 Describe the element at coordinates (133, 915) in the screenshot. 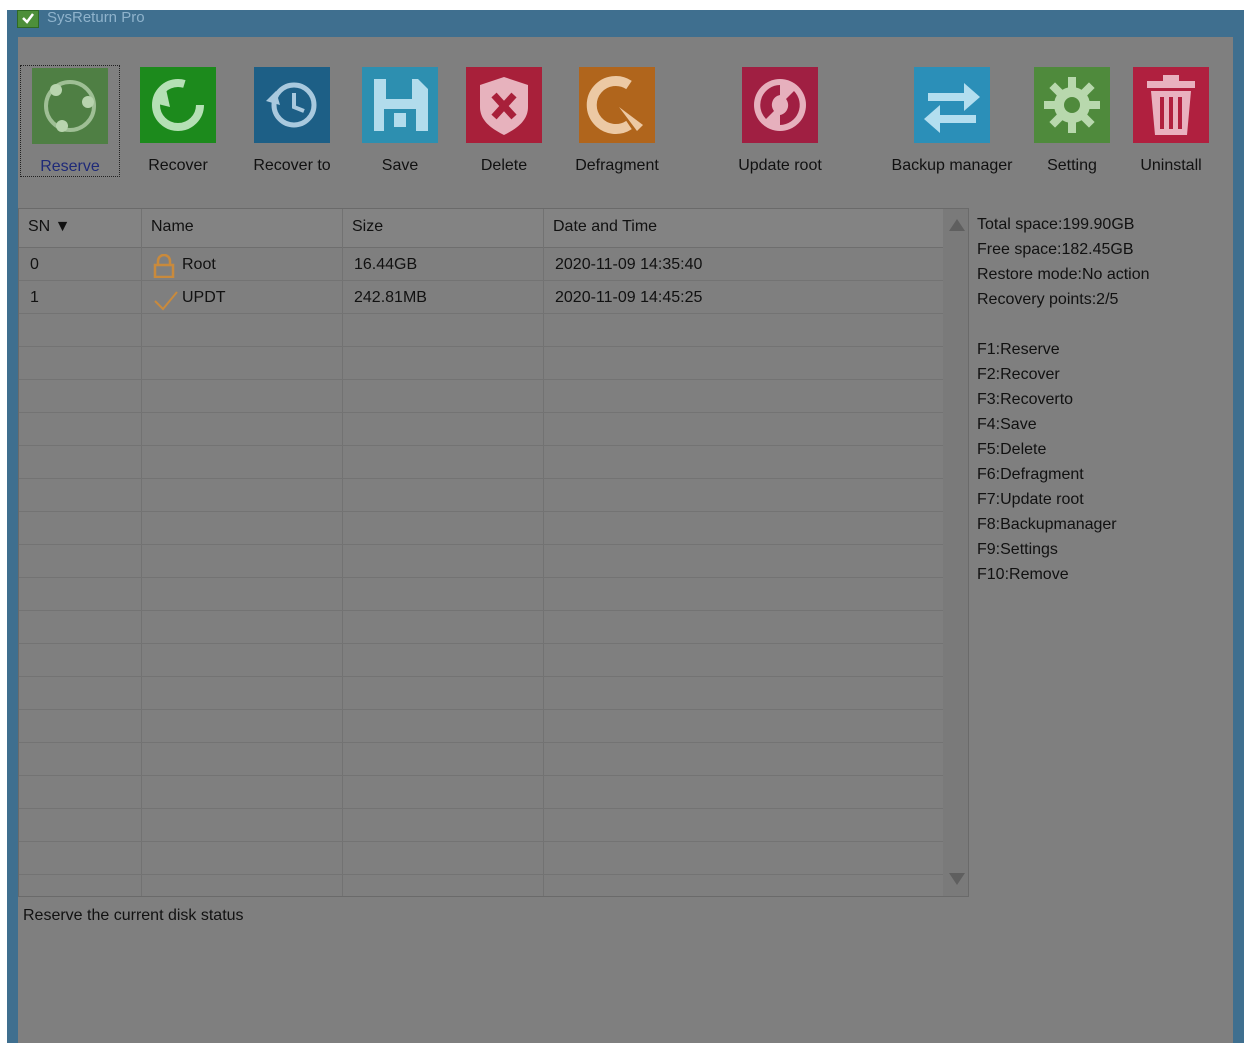

I see `status-description: Reserve the current disk status` at that location.